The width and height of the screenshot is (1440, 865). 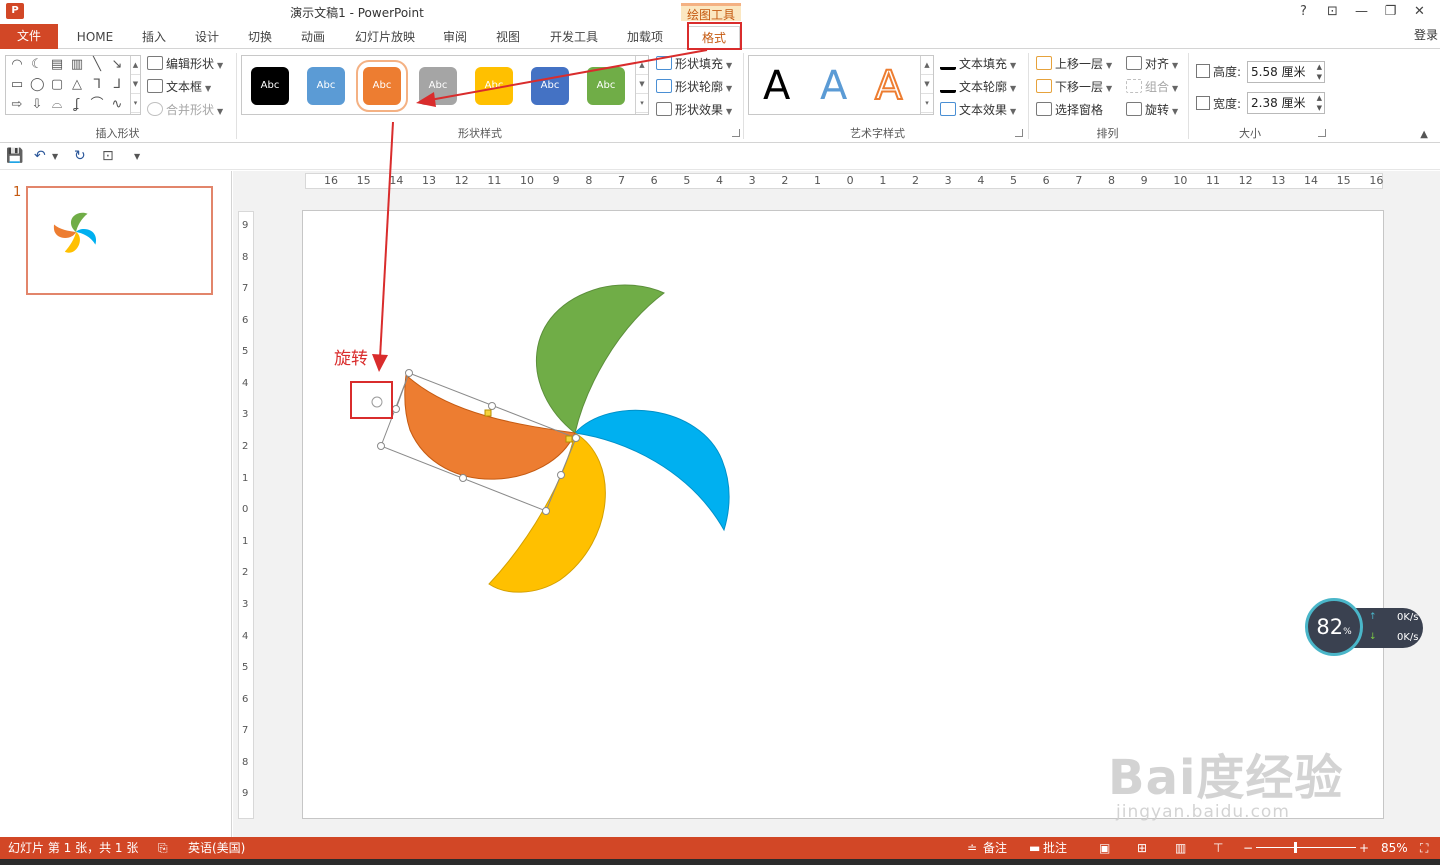 What do you see at coordinates (1424, 134) in the screenshot?
I see `collapse-ribbon-icon: ▲` at bounding box center [1424, 134].